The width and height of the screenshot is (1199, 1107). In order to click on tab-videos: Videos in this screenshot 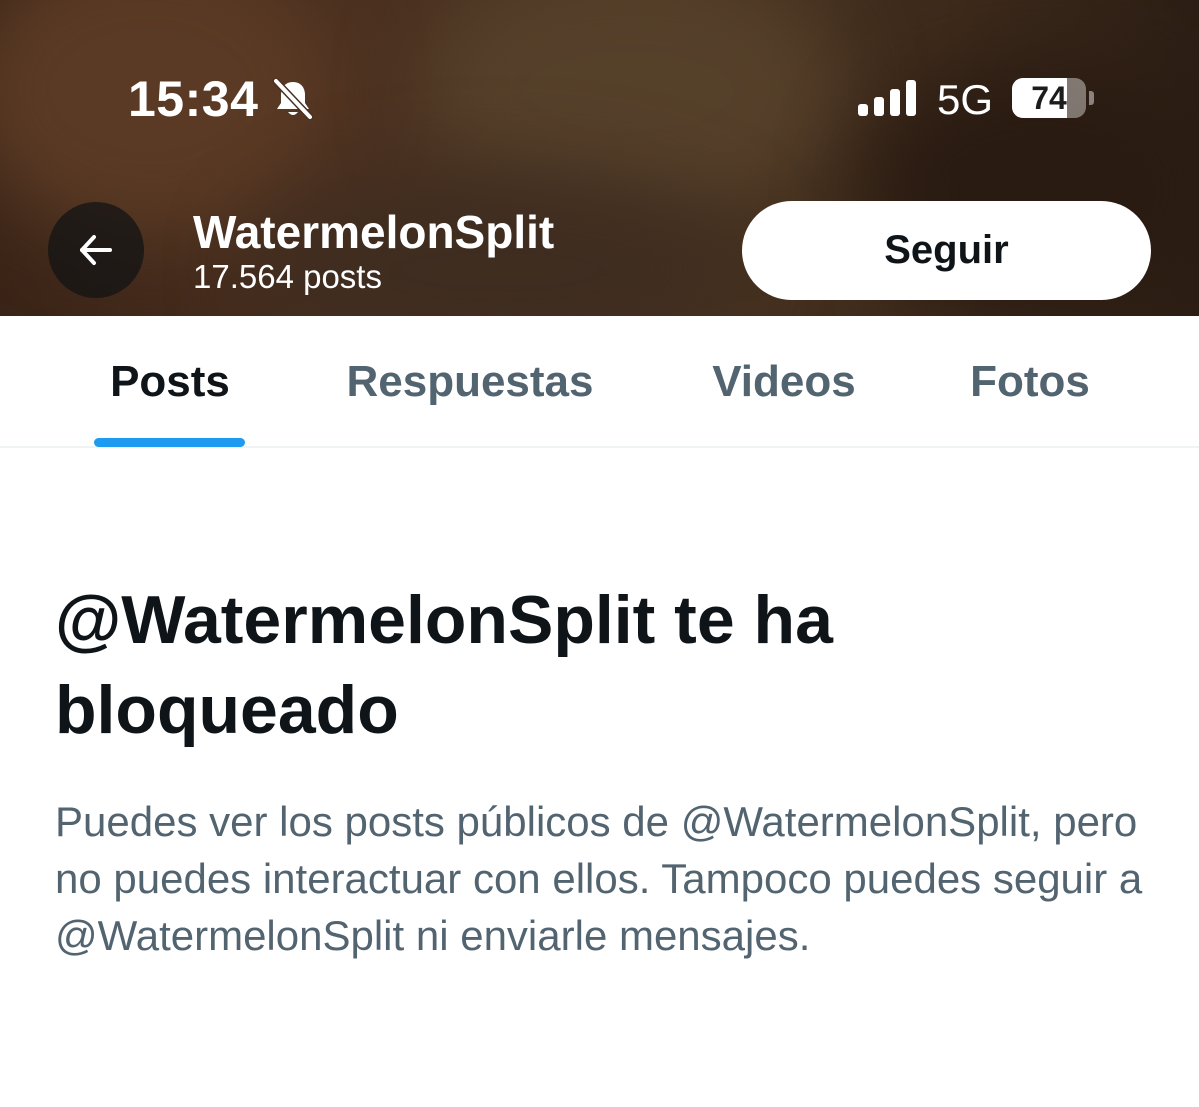, I will do `click(784, 382)`.